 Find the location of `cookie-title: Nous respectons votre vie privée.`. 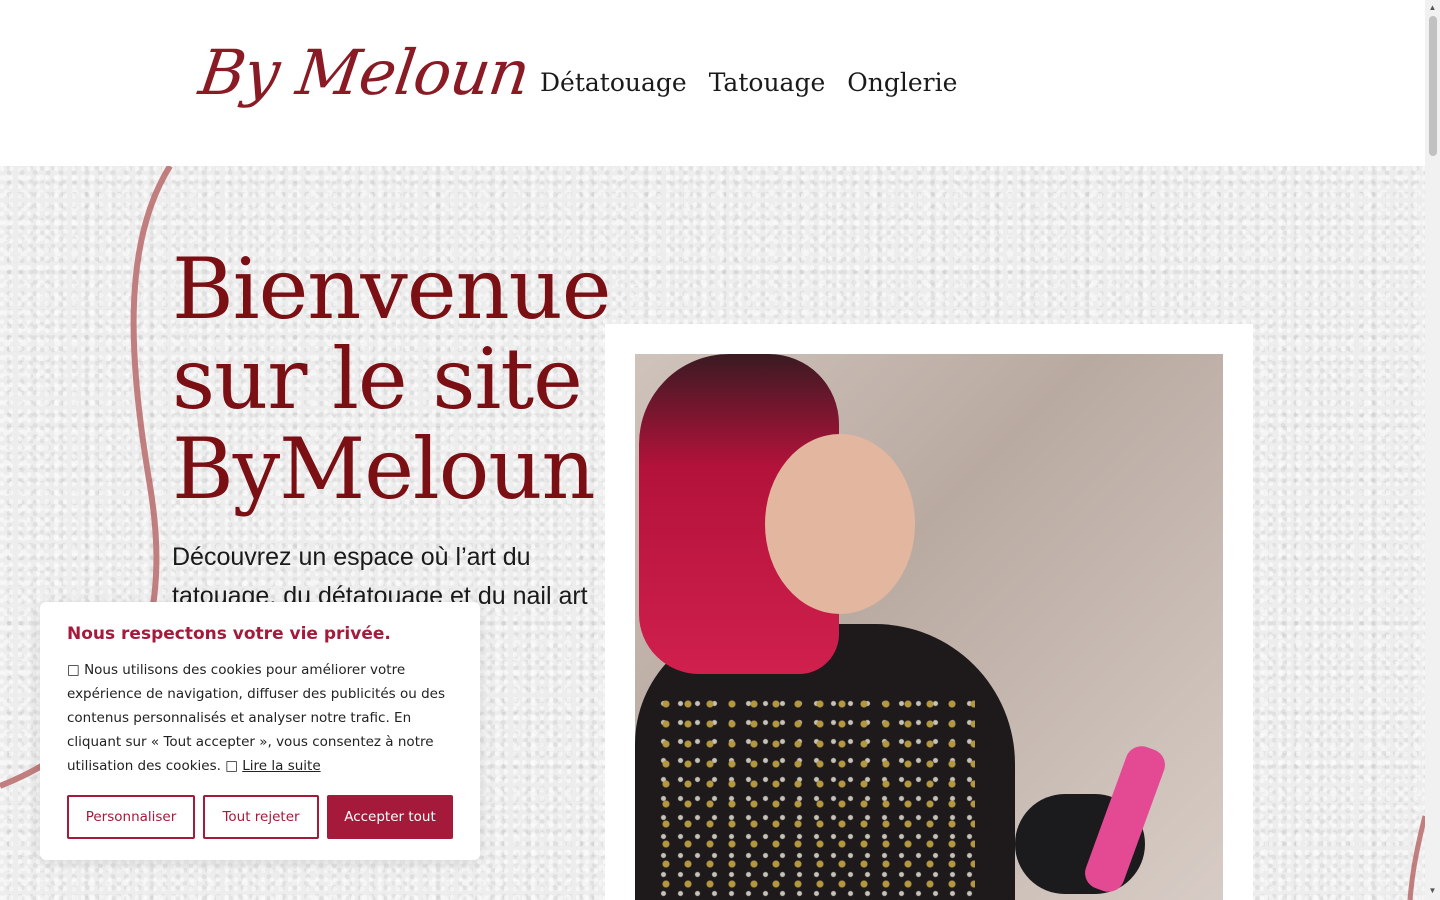

cookie-title: Nous respectons votre vie privée. is located at coordinates (229, 634).